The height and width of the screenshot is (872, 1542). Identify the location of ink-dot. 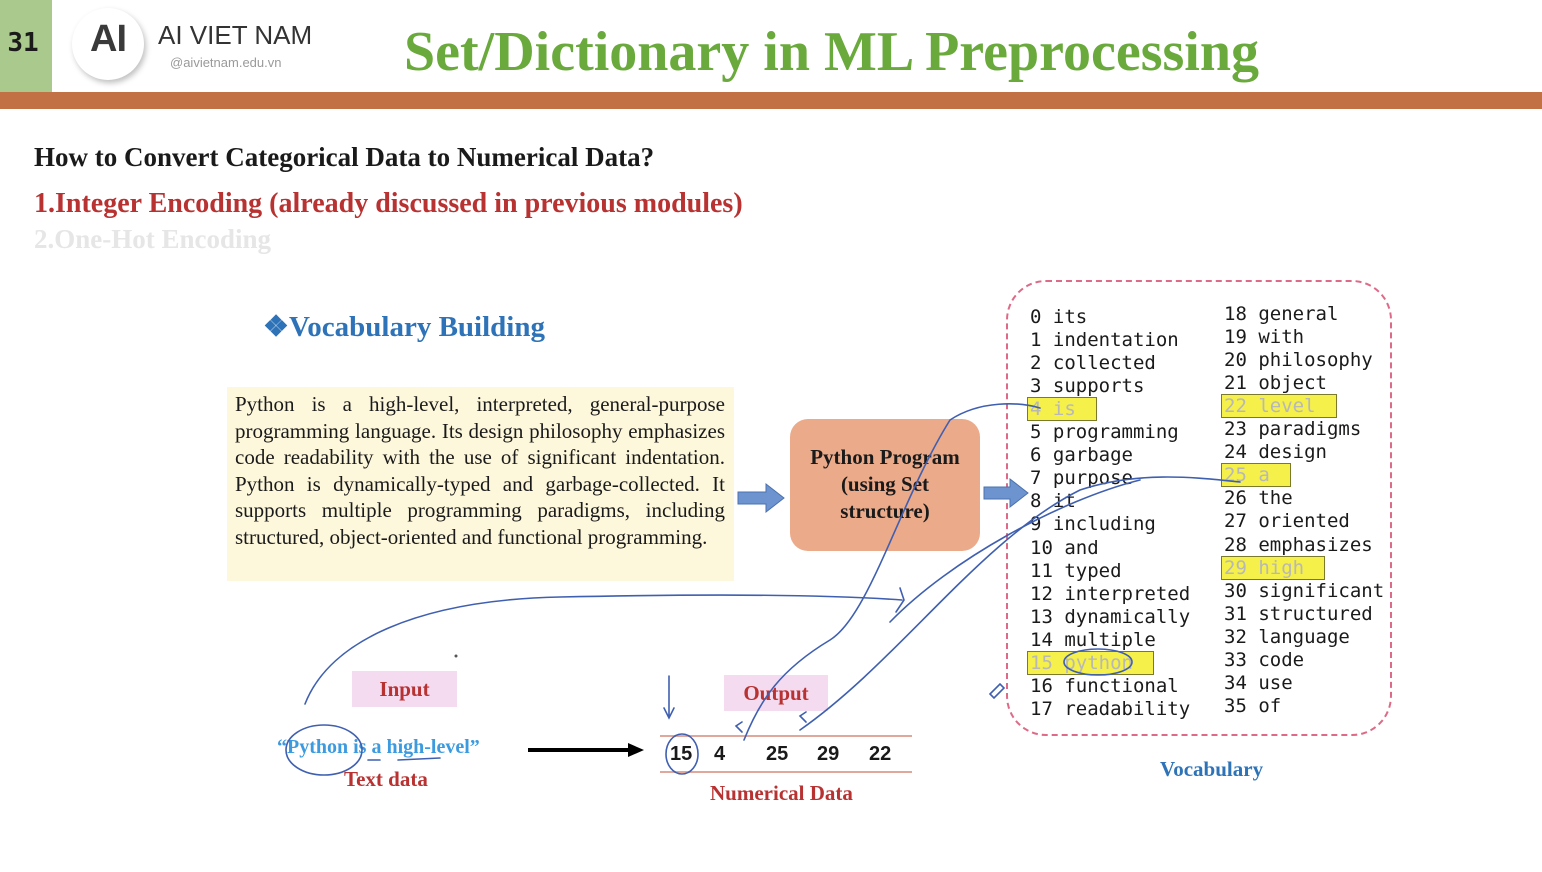
(456, 656).